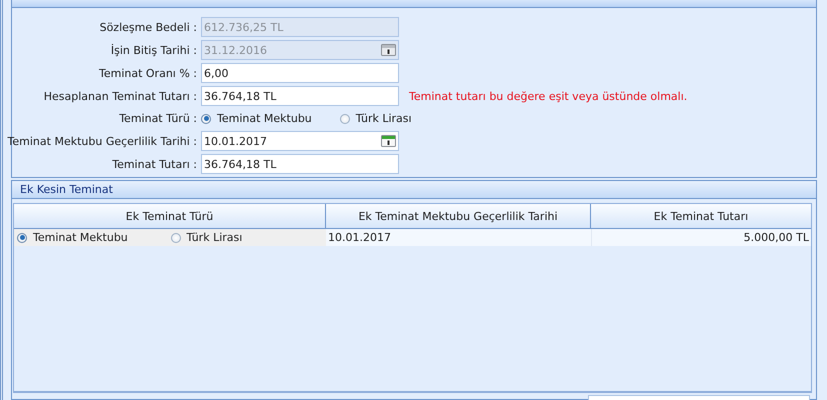  I want to click on table-cell: 10.01.2017, so click(458, 237).